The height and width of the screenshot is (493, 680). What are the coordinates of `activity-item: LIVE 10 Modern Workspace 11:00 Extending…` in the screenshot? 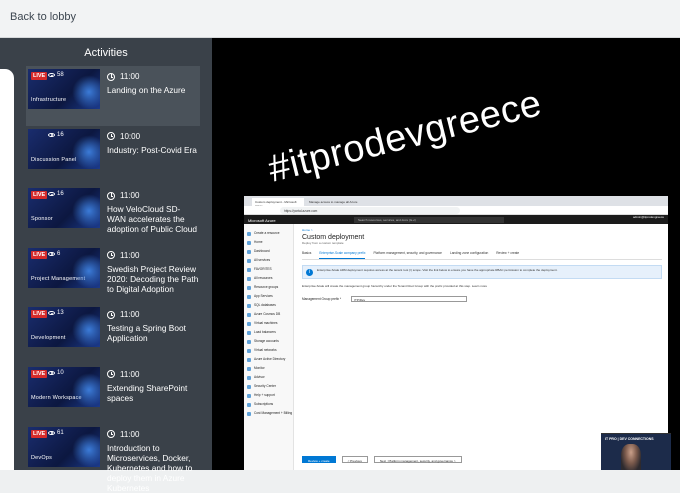 It's located at (113, 394).